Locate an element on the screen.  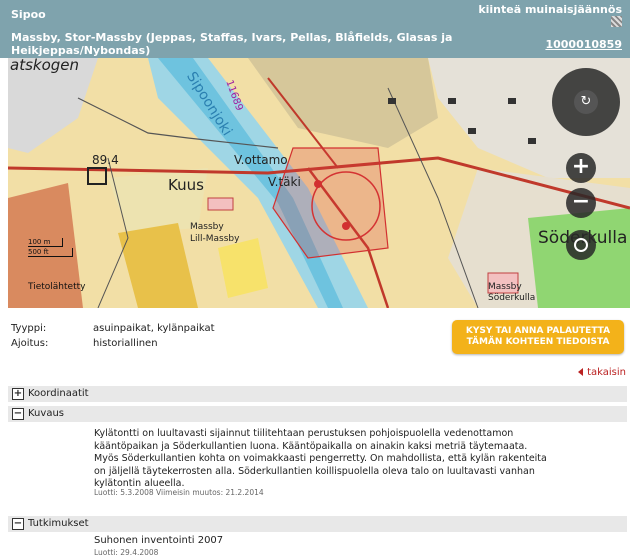
back-link-label: takaisin is located at coordinates (606, 372).